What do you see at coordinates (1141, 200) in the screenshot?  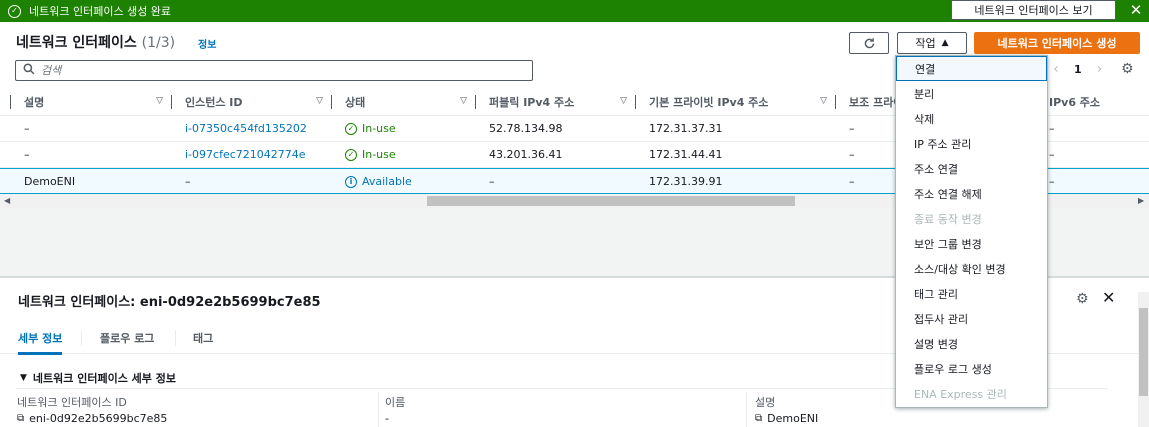 I see `scroll-right-icon: ▶` at bounding box center [1141, 200].